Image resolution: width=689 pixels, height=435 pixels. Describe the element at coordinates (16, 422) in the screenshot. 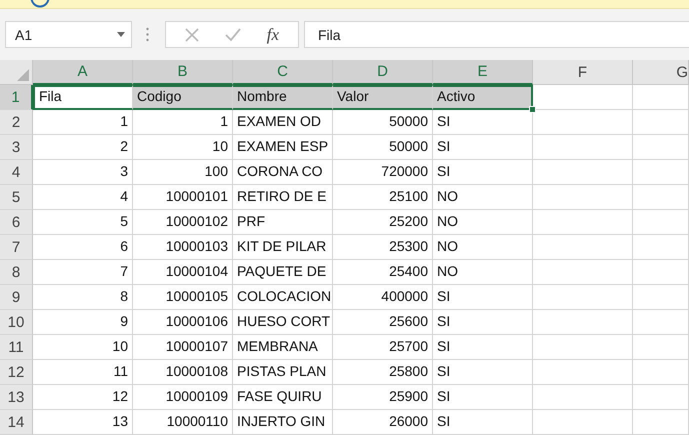

I see `row-header: 14` at that location.